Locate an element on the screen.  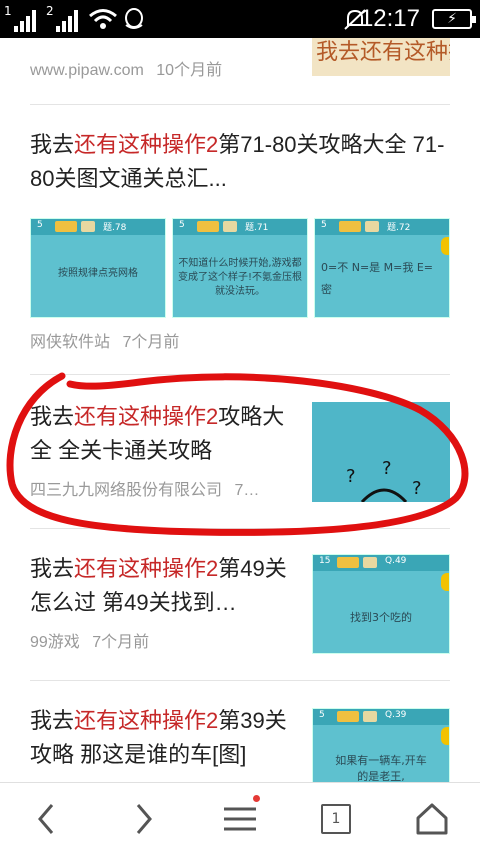
result-title: 我去还有这种操作2第39关攻略 那这是谁的车[图] is located at coordinates (165, 738).